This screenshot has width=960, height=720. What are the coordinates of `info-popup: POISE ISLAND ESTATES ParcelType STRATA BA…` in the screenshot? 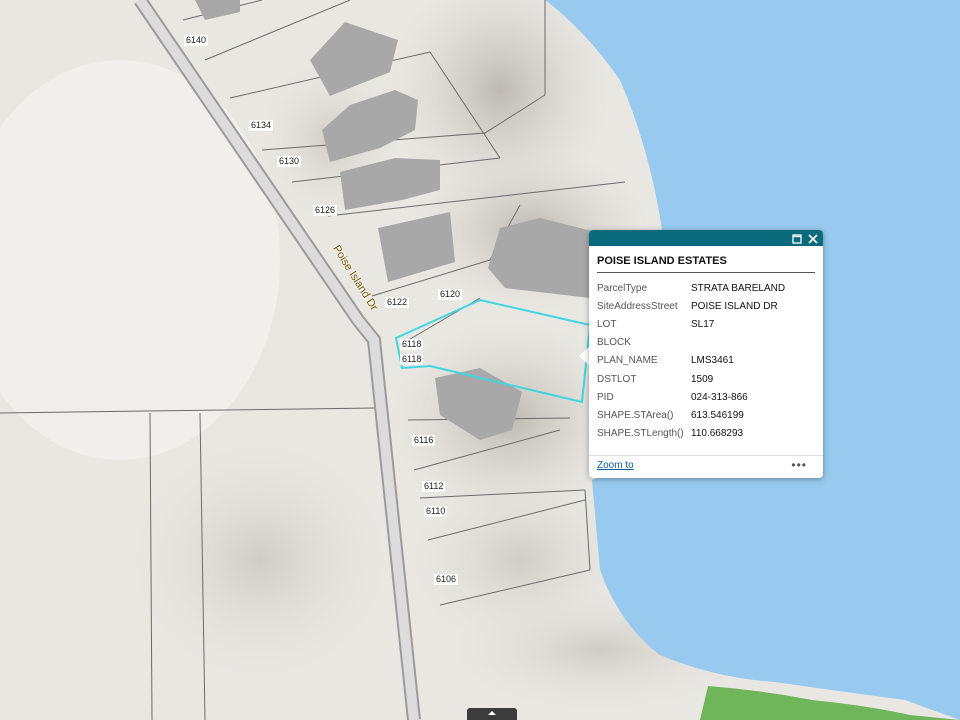 It's located at (706, 354).